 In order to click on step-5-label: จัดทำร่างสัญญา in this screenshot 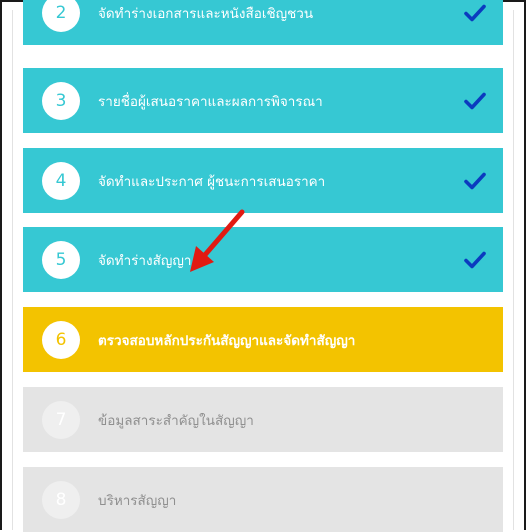, I will do `click(145, 260)`.